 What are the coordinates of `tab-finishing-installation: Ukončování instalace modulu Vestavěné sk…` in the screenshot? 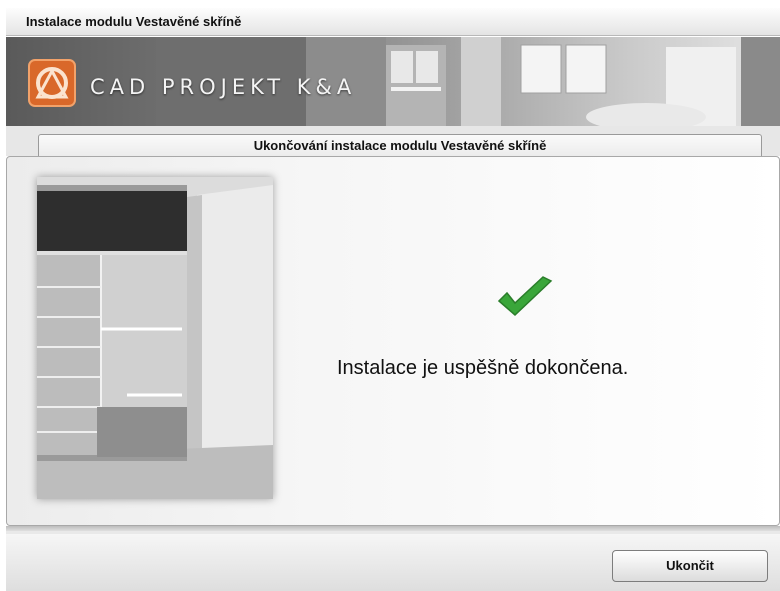 It's located at (400, 145).